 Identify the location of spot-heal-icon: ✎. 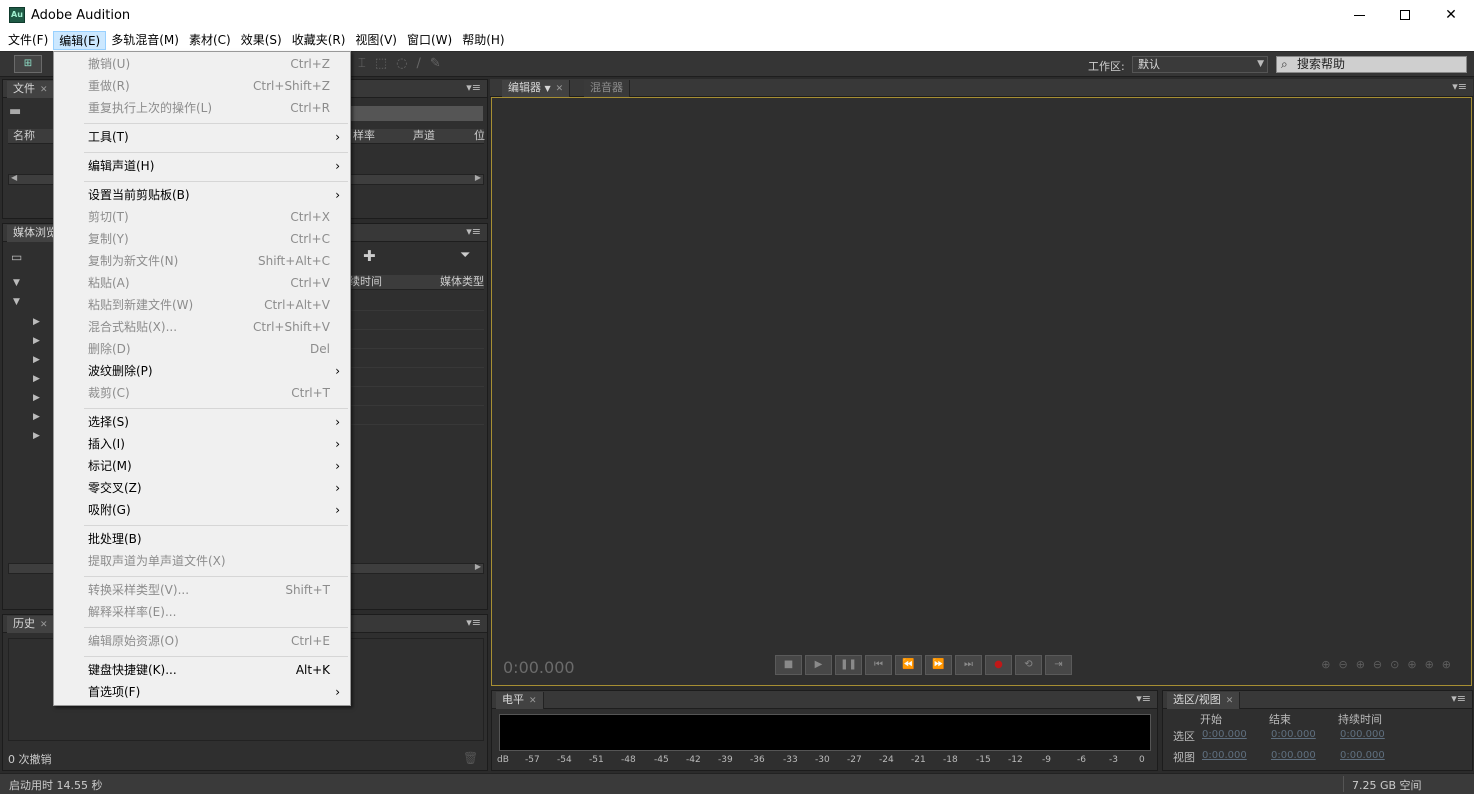
(440, 63).